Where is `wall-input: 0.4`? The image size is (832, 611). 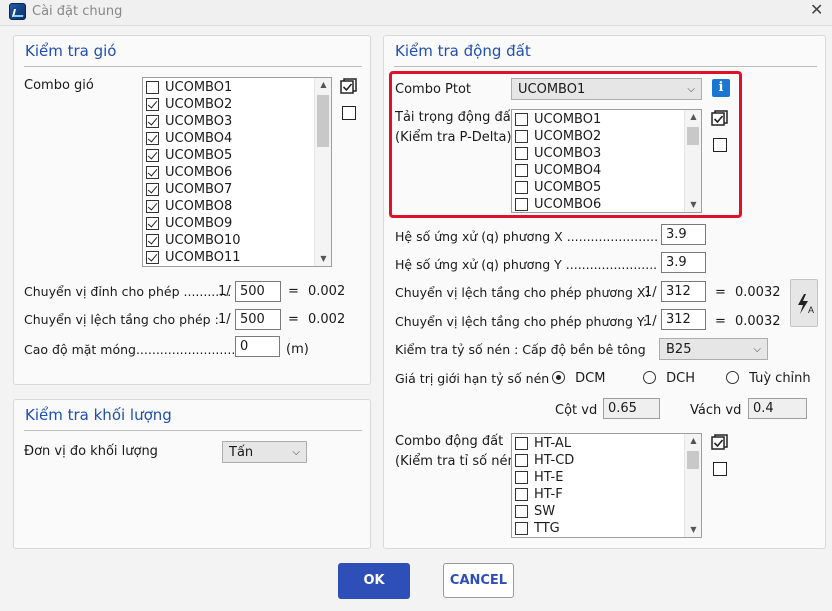
wall-input: 0.4 is located at coordinates (777, 408).